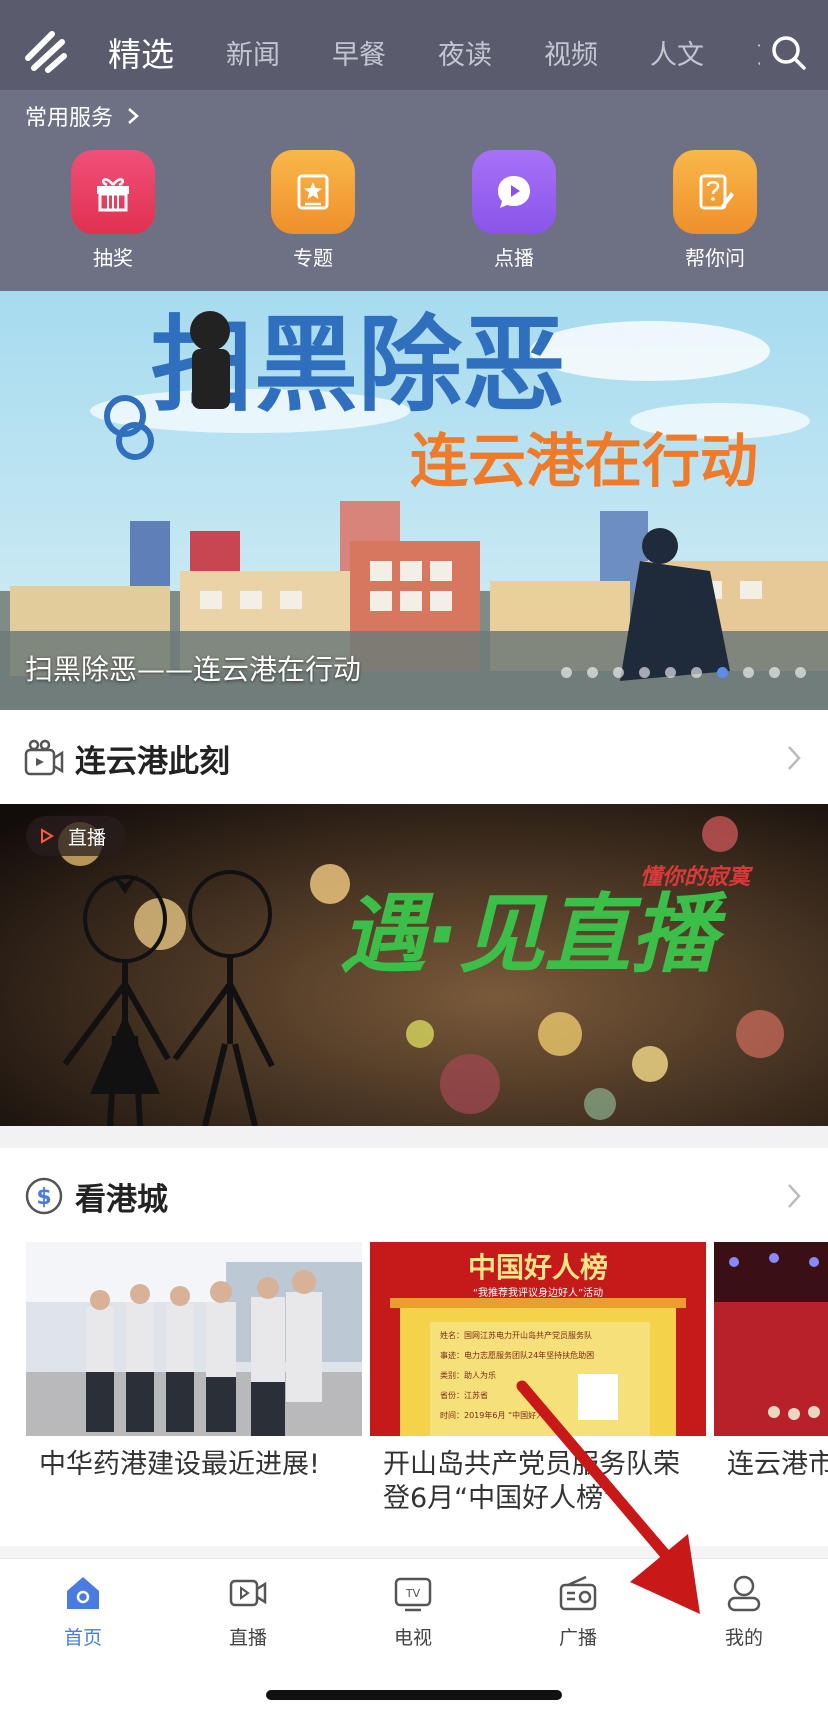 The height and width of the screenshot is (1715, 828). What do you see at coordinates (744, 1593) in the screenshot?
I see `user-icon` at bounding box center [744, 1593].